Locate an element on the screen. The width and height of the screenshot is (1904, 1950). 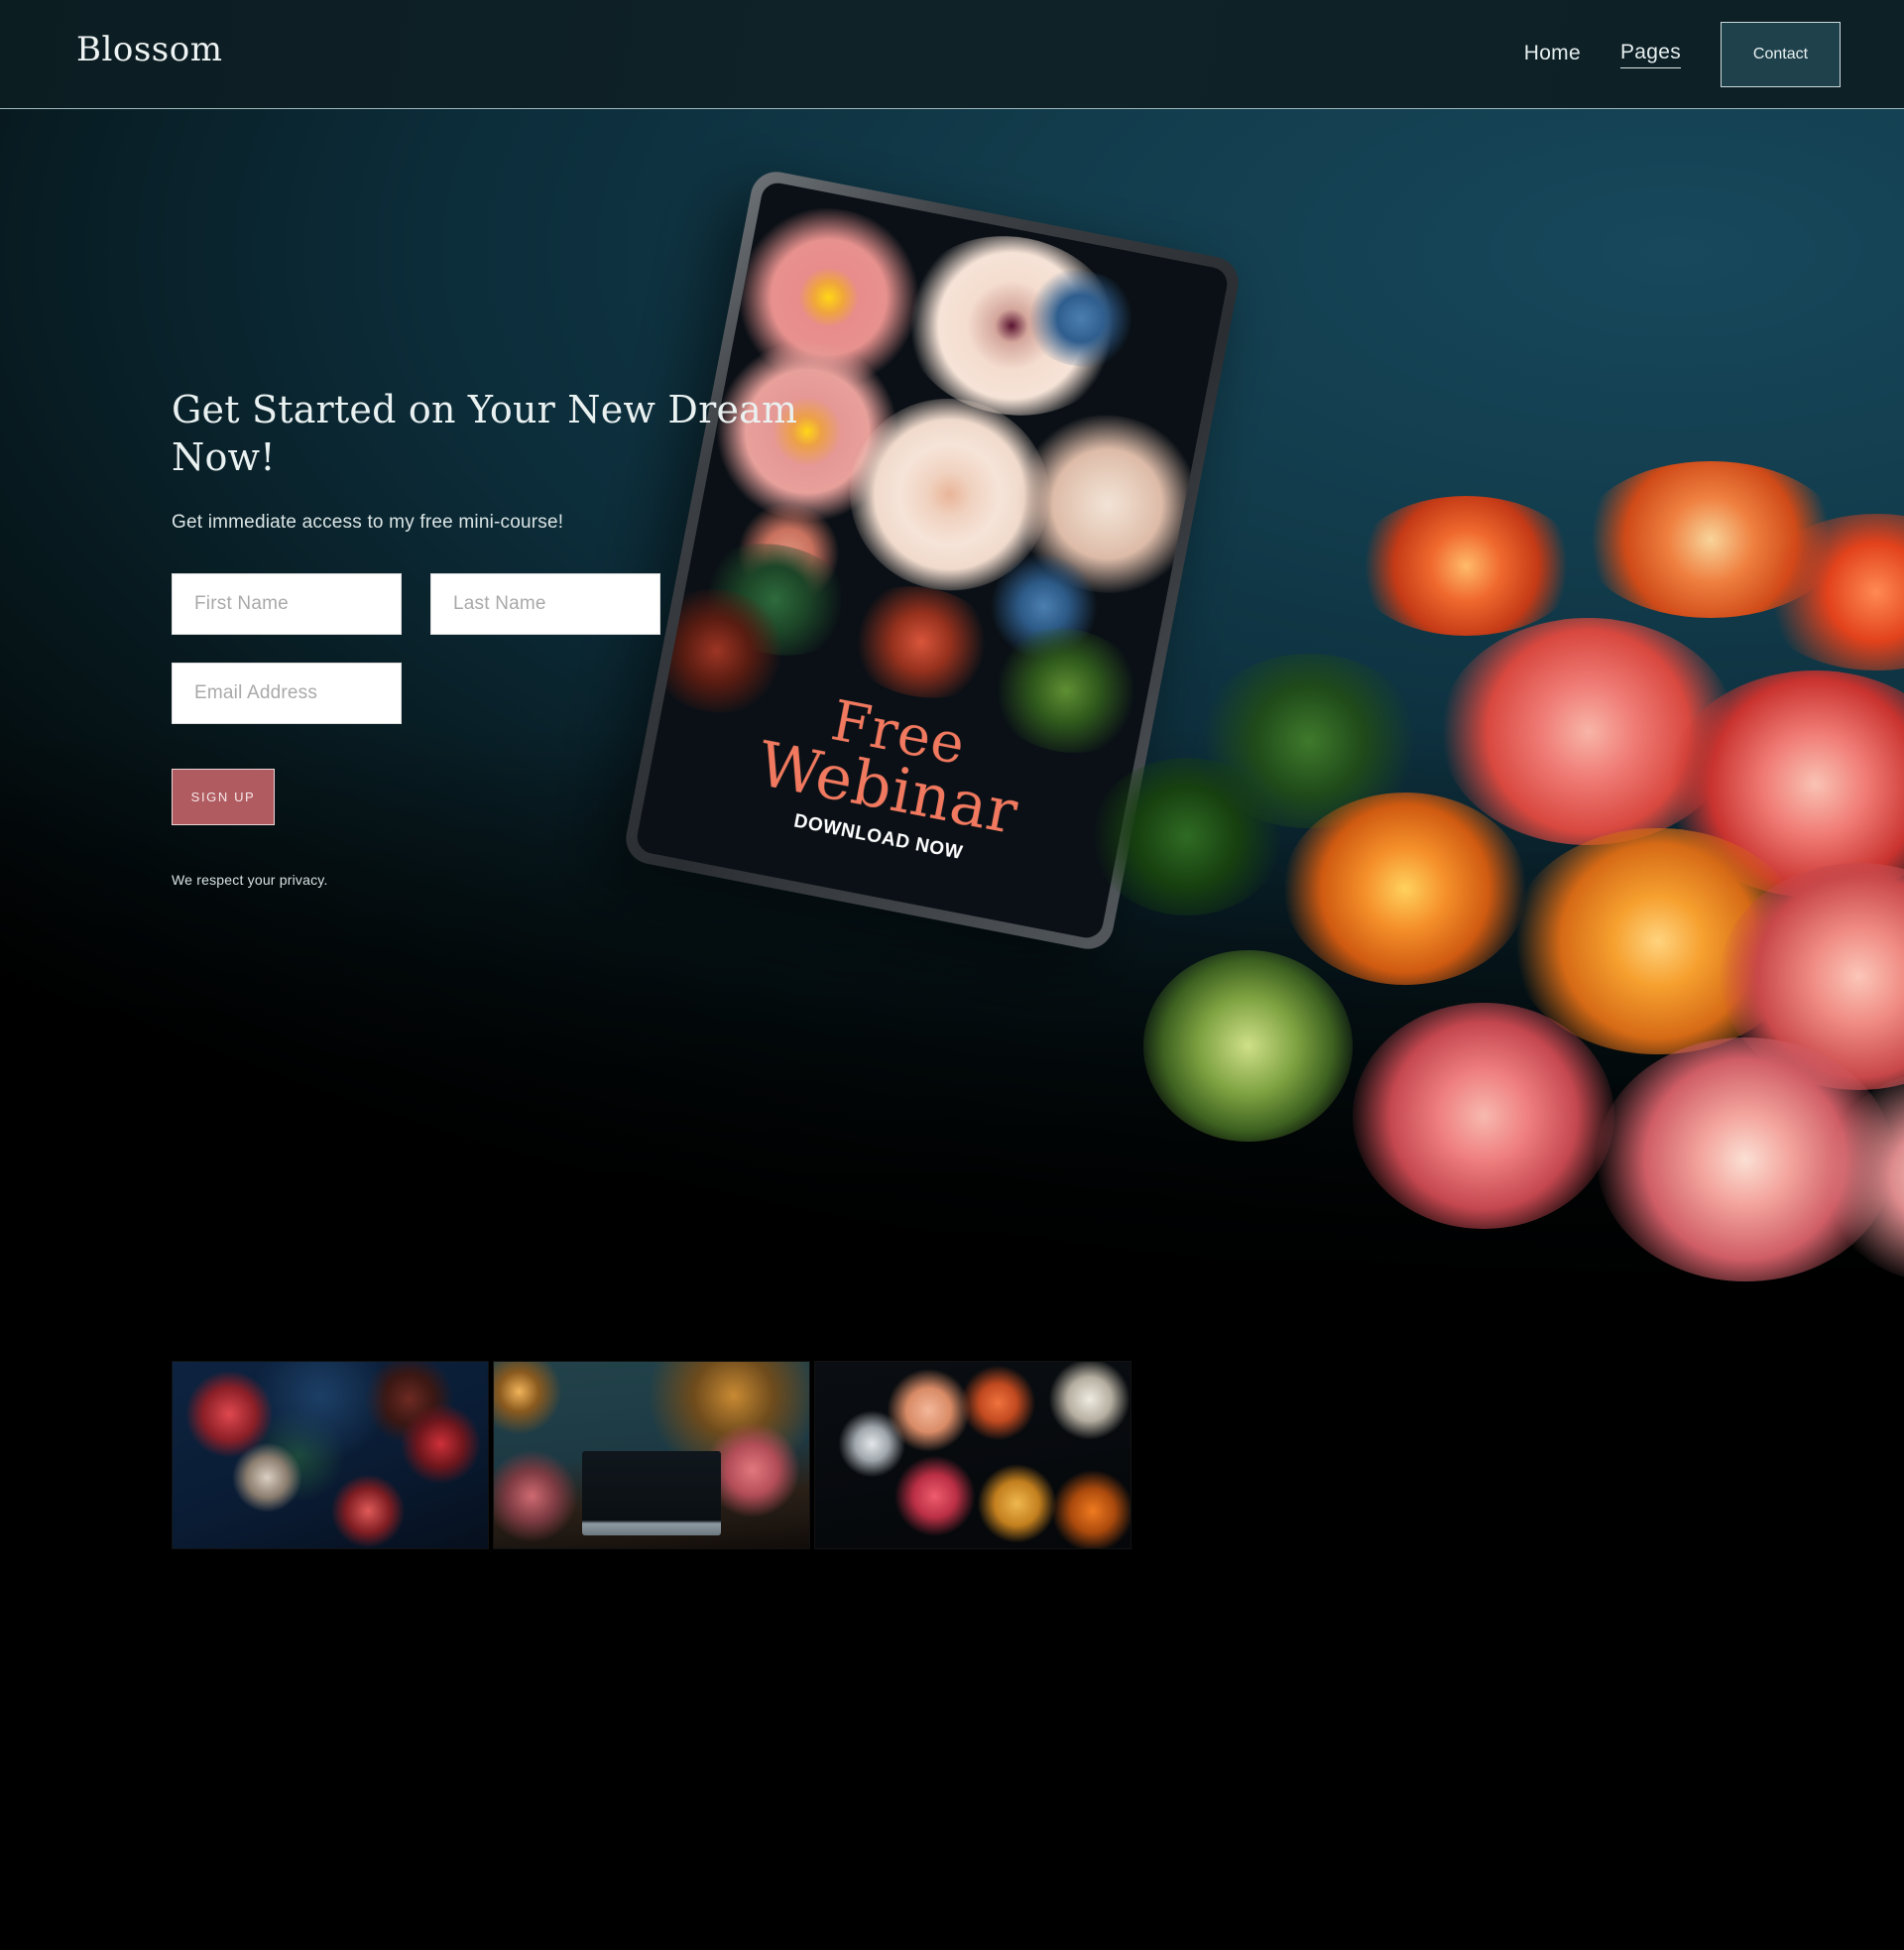
site-header: Blossom Home Pages Contact is located at coordinates (952, 55).